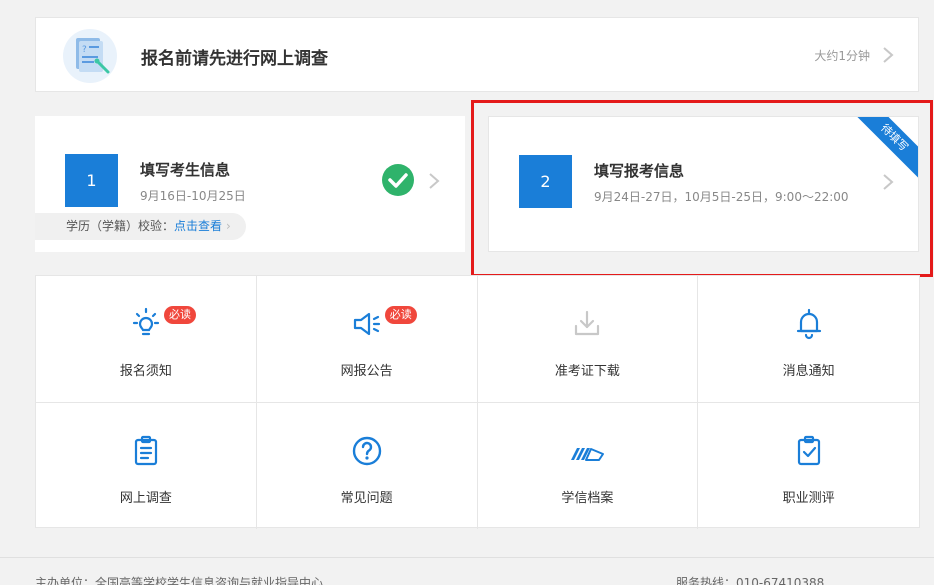  What do you see at coordinates (587, 371) in the screenshot?
I see `grid-item-label: 准考证下载` at bounding box center [587, 371].